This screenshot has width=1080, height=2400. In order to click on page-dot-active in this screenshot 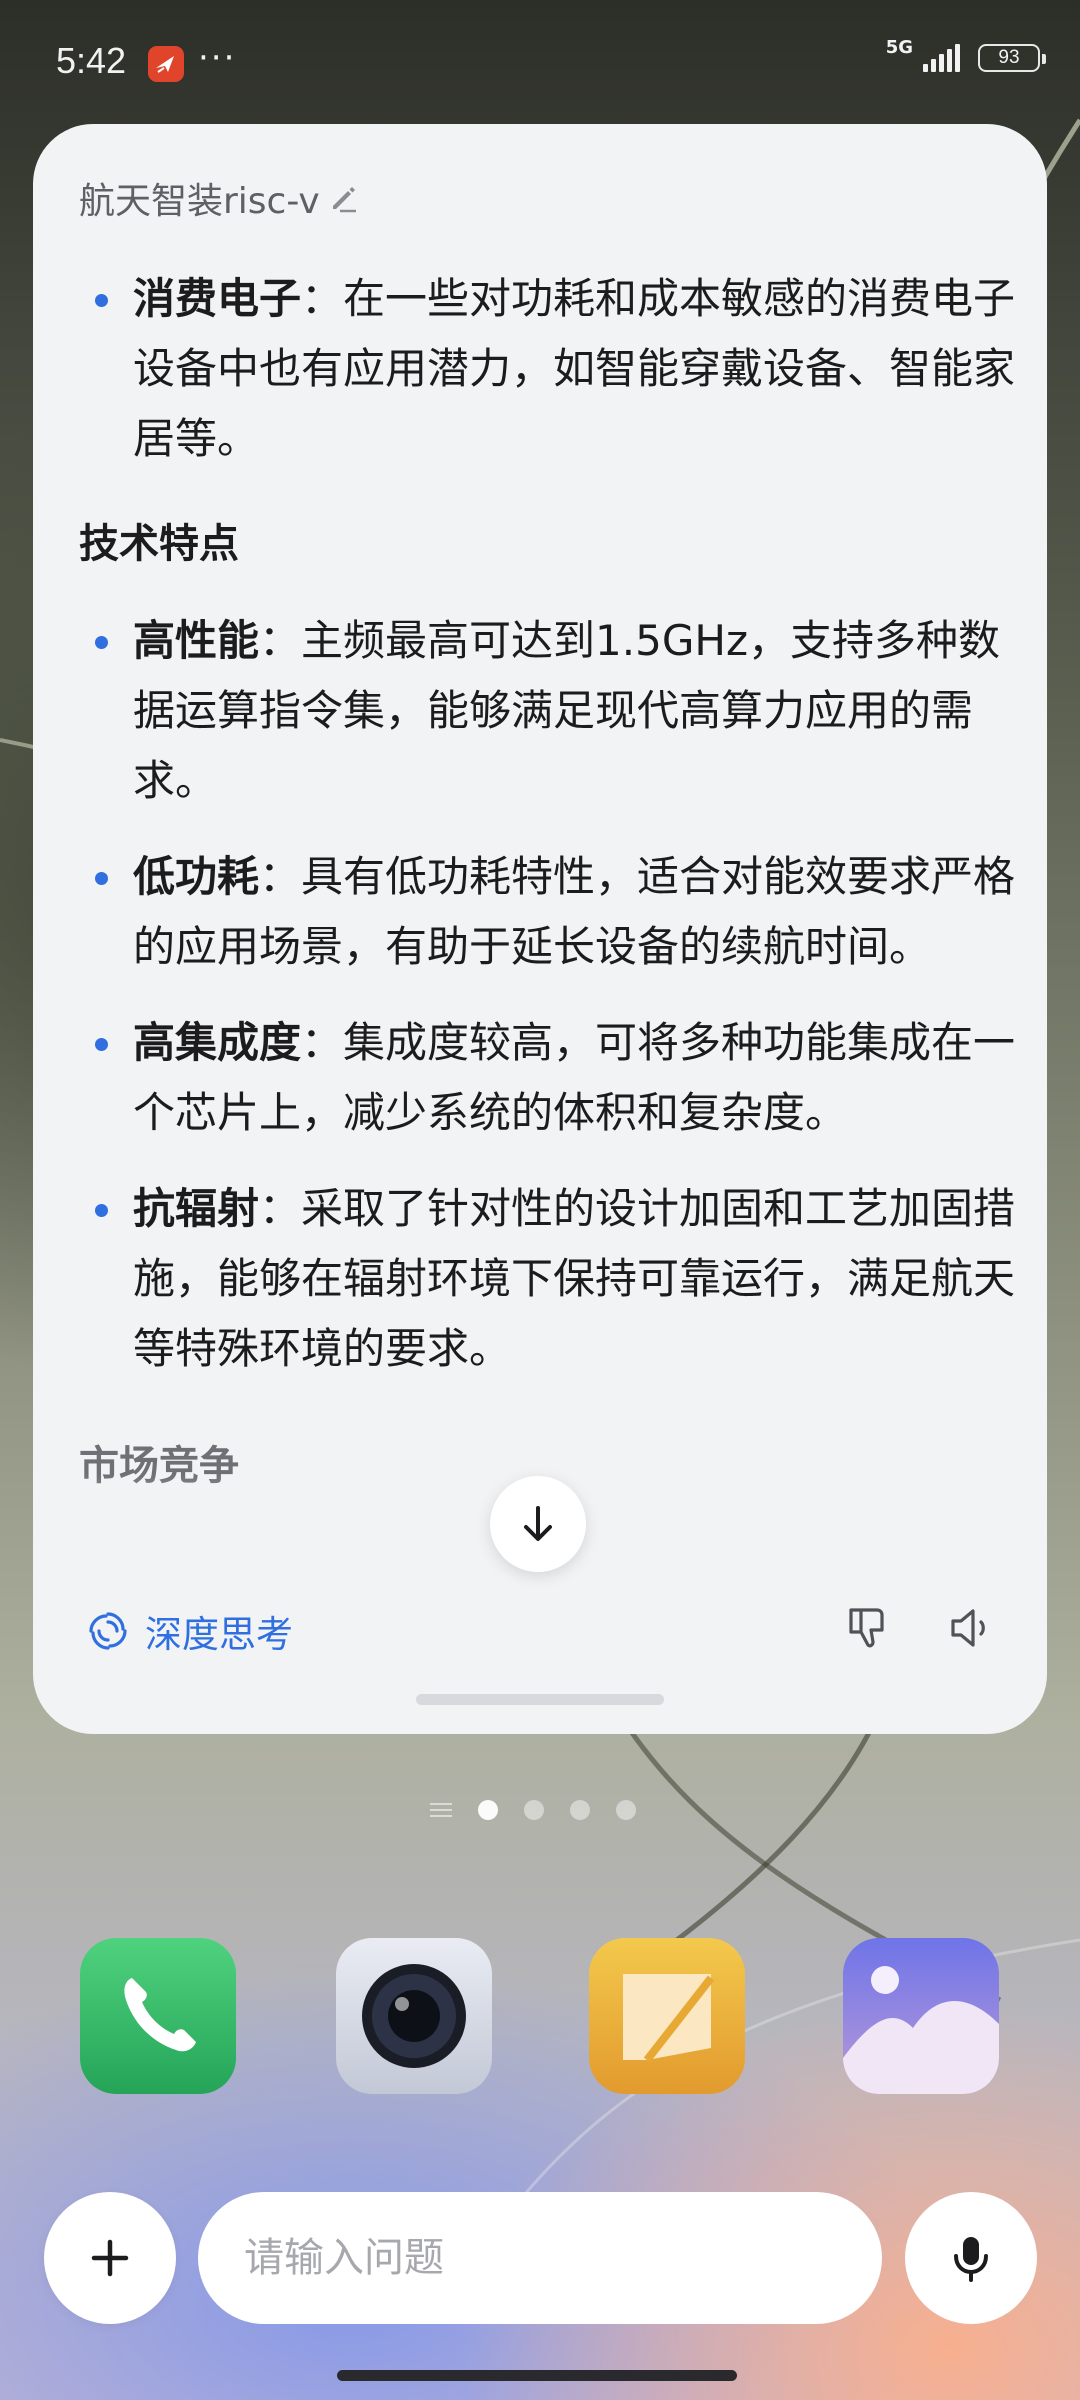, I will do `click(488, 1810)`.